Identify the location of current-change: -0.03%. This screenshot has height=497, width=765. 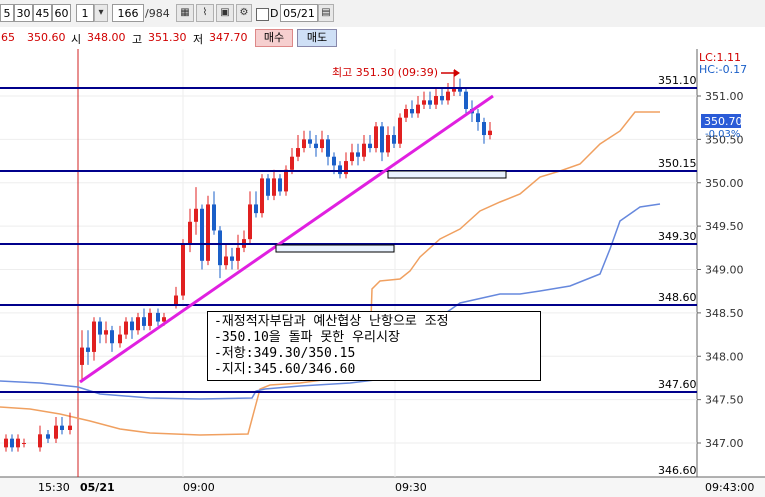
(722, 134).